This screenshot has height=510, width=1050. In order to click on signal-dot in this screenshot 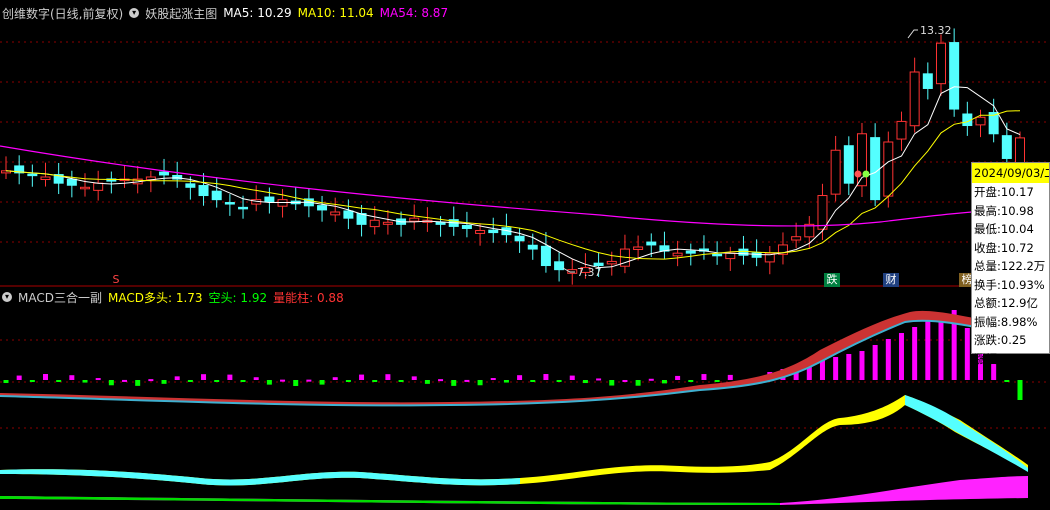, I will do `click(858, 174)`.